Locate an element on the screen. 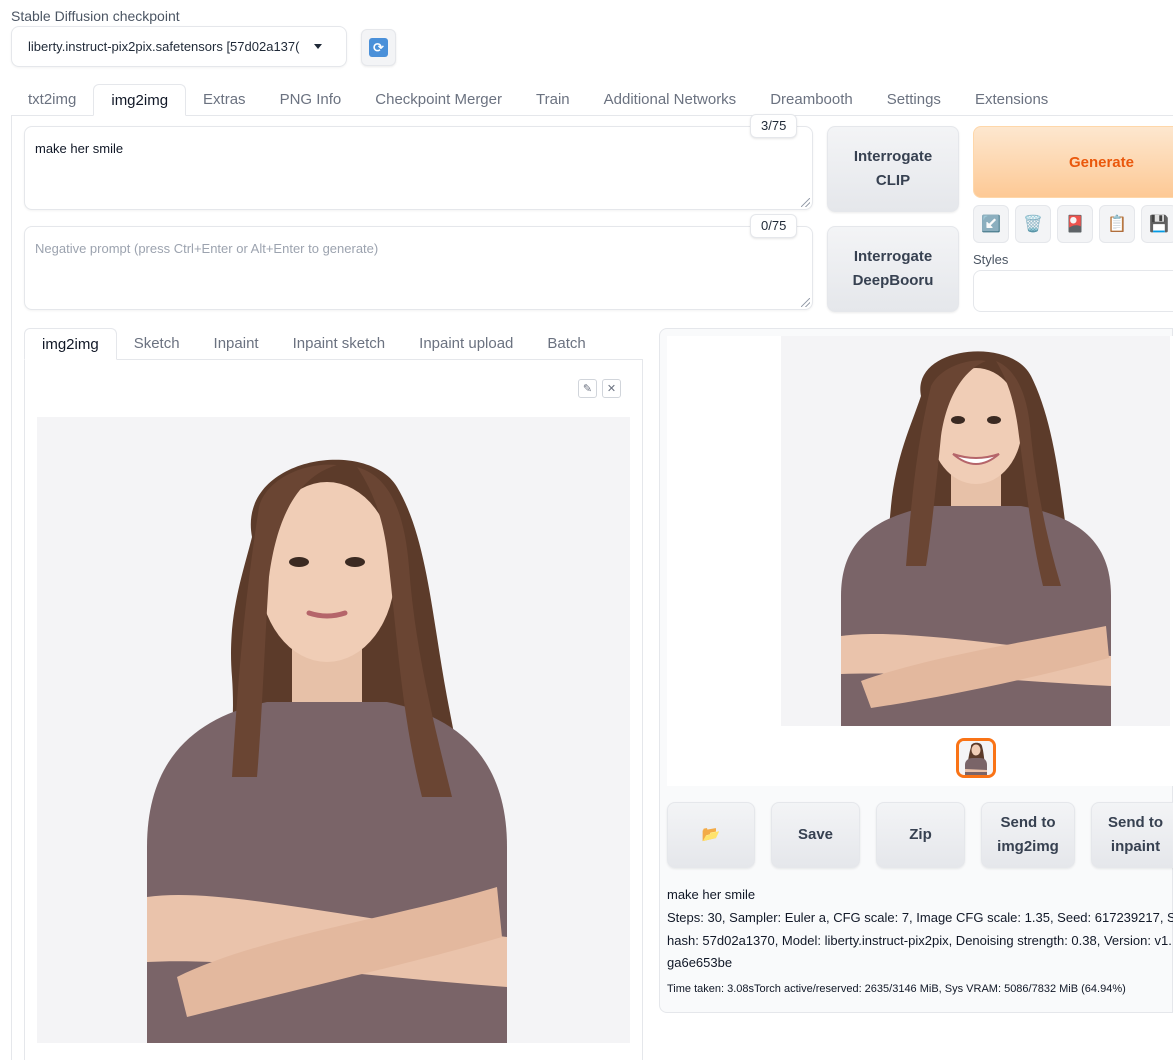 This screenshot has width=1173, height=1060. read-params-icon: ↙️ is located at coordinates (991, 224).